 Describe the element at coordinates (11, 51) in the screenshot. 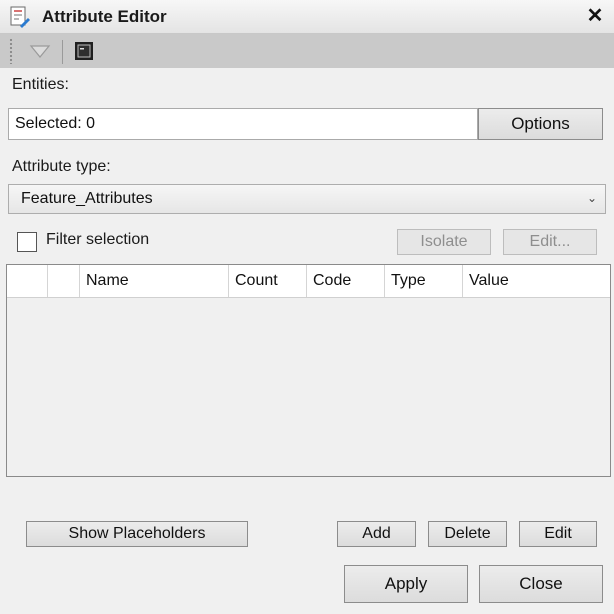

I see `toolbar-grip` at that location.